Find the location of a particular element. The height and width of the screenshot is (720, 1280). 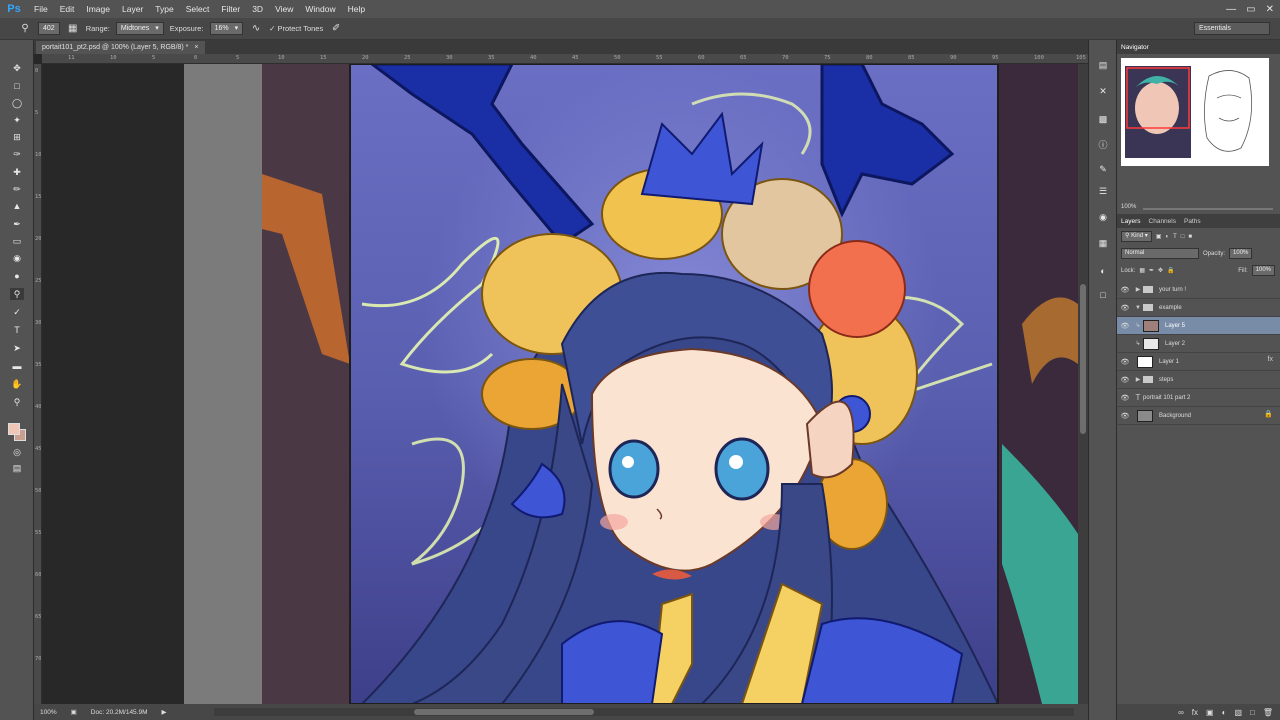

delete-layer-icon: 🗑 is located at coordinates (1268, 712).